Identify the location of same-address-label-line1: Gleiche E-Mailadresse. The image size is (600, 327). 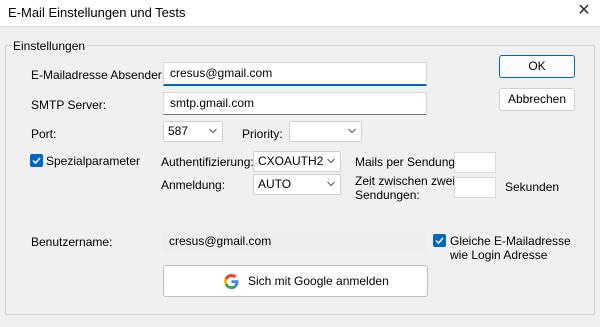
(510, 241).